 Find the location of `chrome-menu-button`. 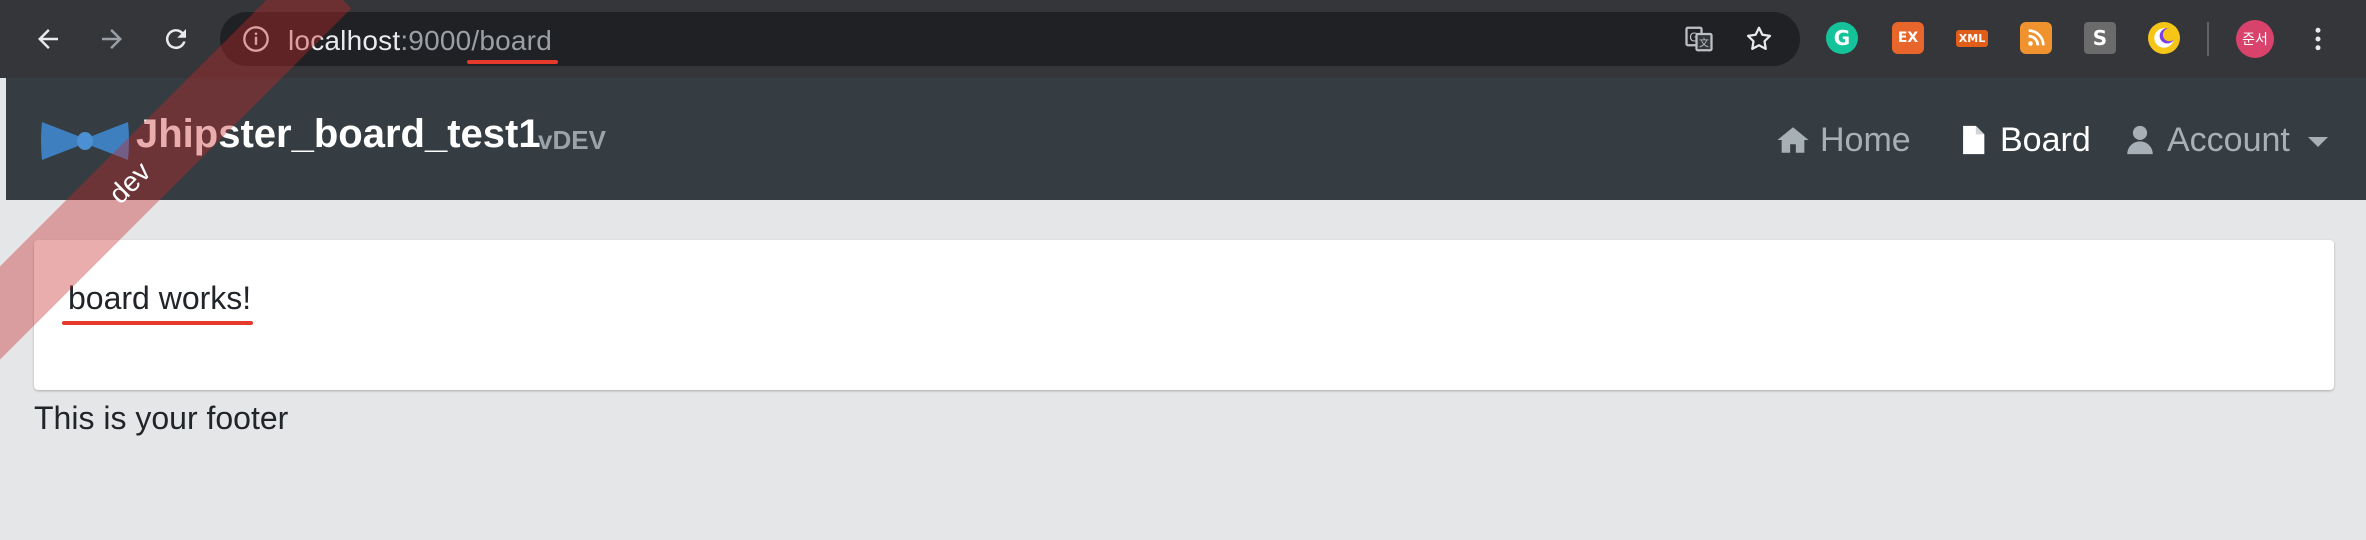

chrome-menu-button is located at coordinates (2318, 39).